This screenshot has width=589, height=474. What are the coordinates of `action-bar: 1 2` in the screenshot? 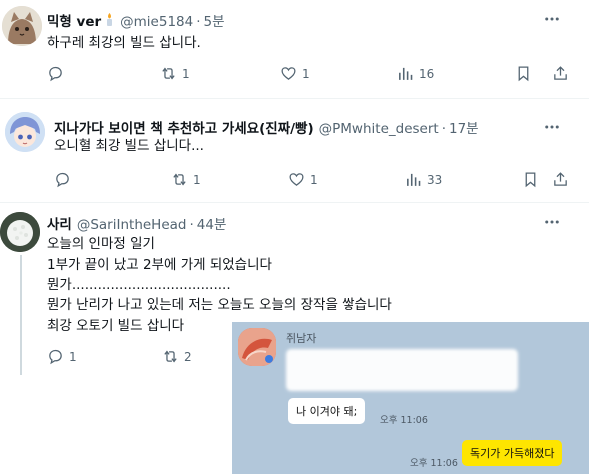 It's located at (137, 358).